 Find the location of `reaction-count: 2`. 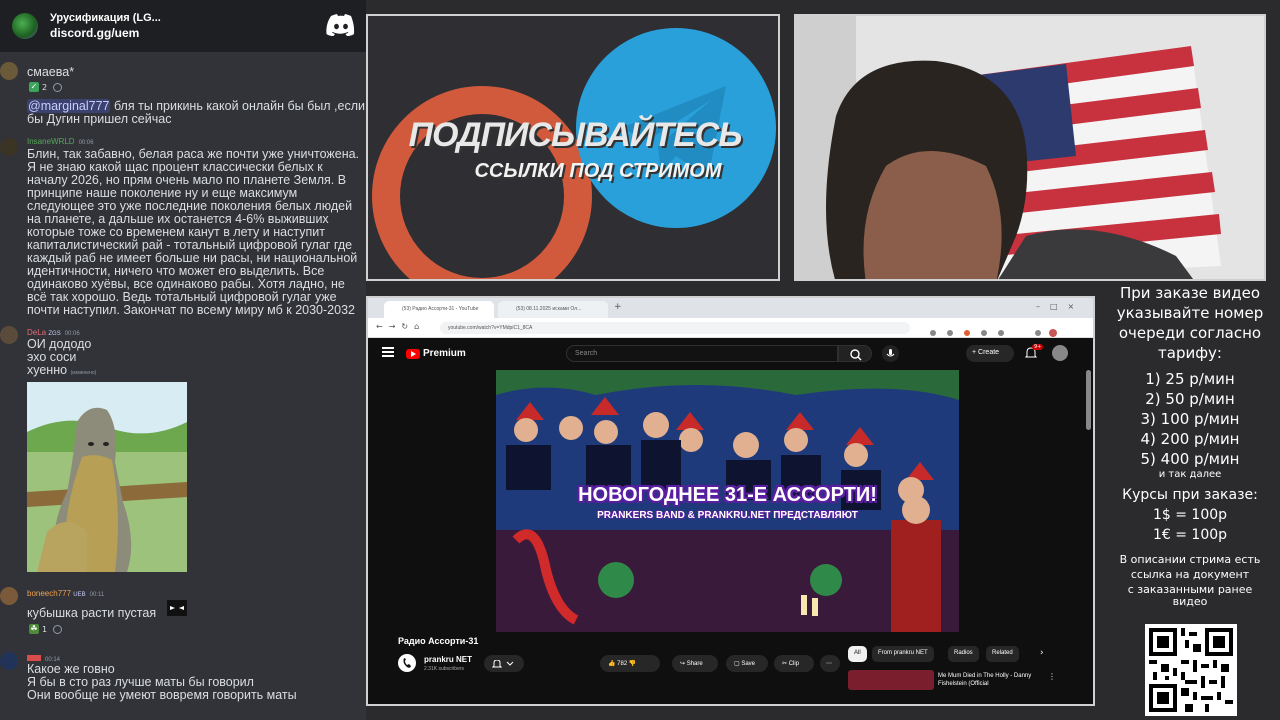

reaction-count: 2 is located at coordinates (45, 87).